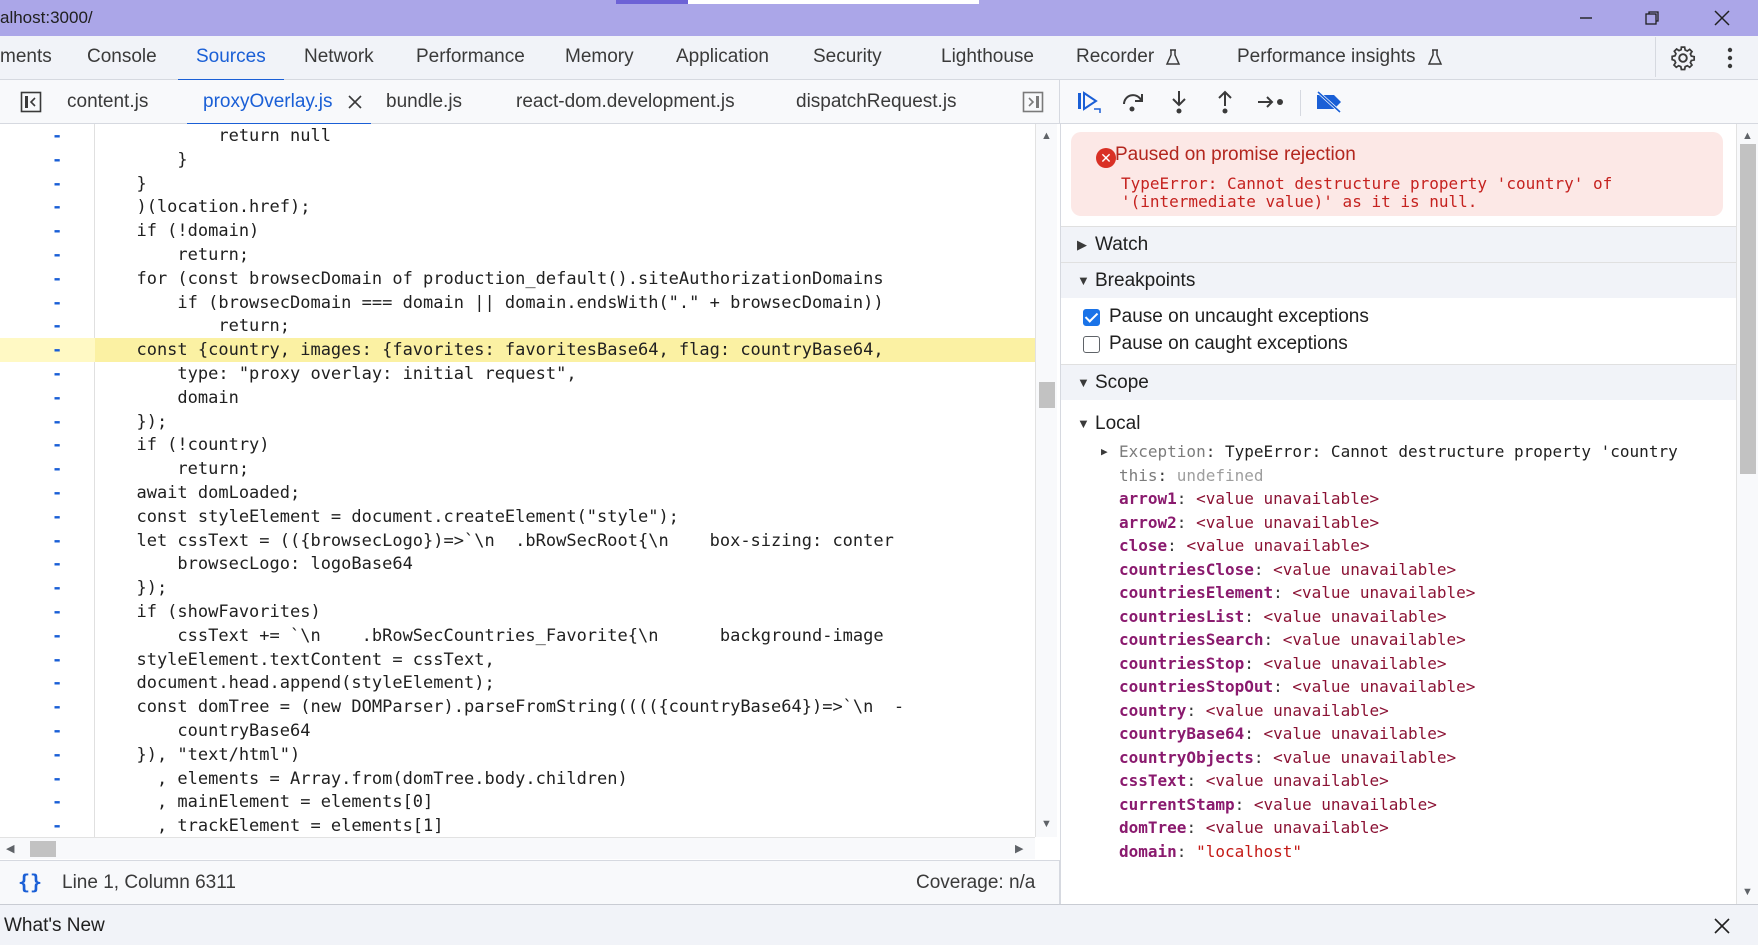 The image size is (1758, 945). What do you see at coordinates (1046, 824) in the screenshot?
I see `scroll-down-arrow: ▼` at bounding box center [1046, 824].